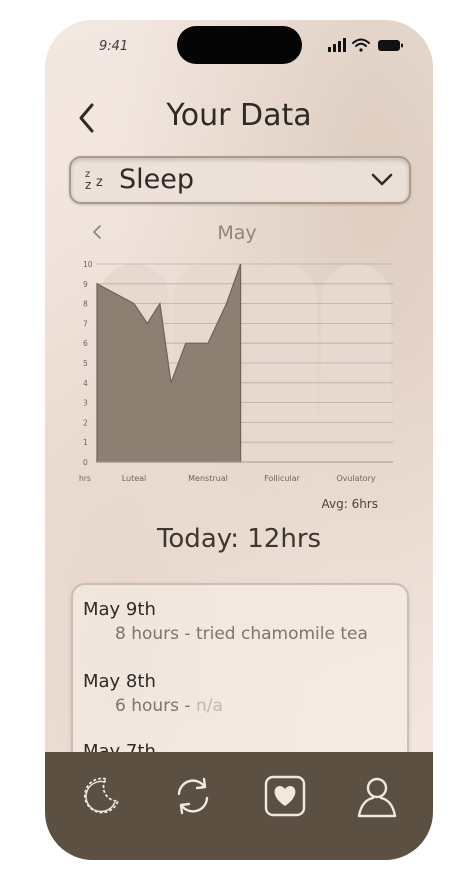  I want to click on entry-hours: 6 hours, so click(147, 706).